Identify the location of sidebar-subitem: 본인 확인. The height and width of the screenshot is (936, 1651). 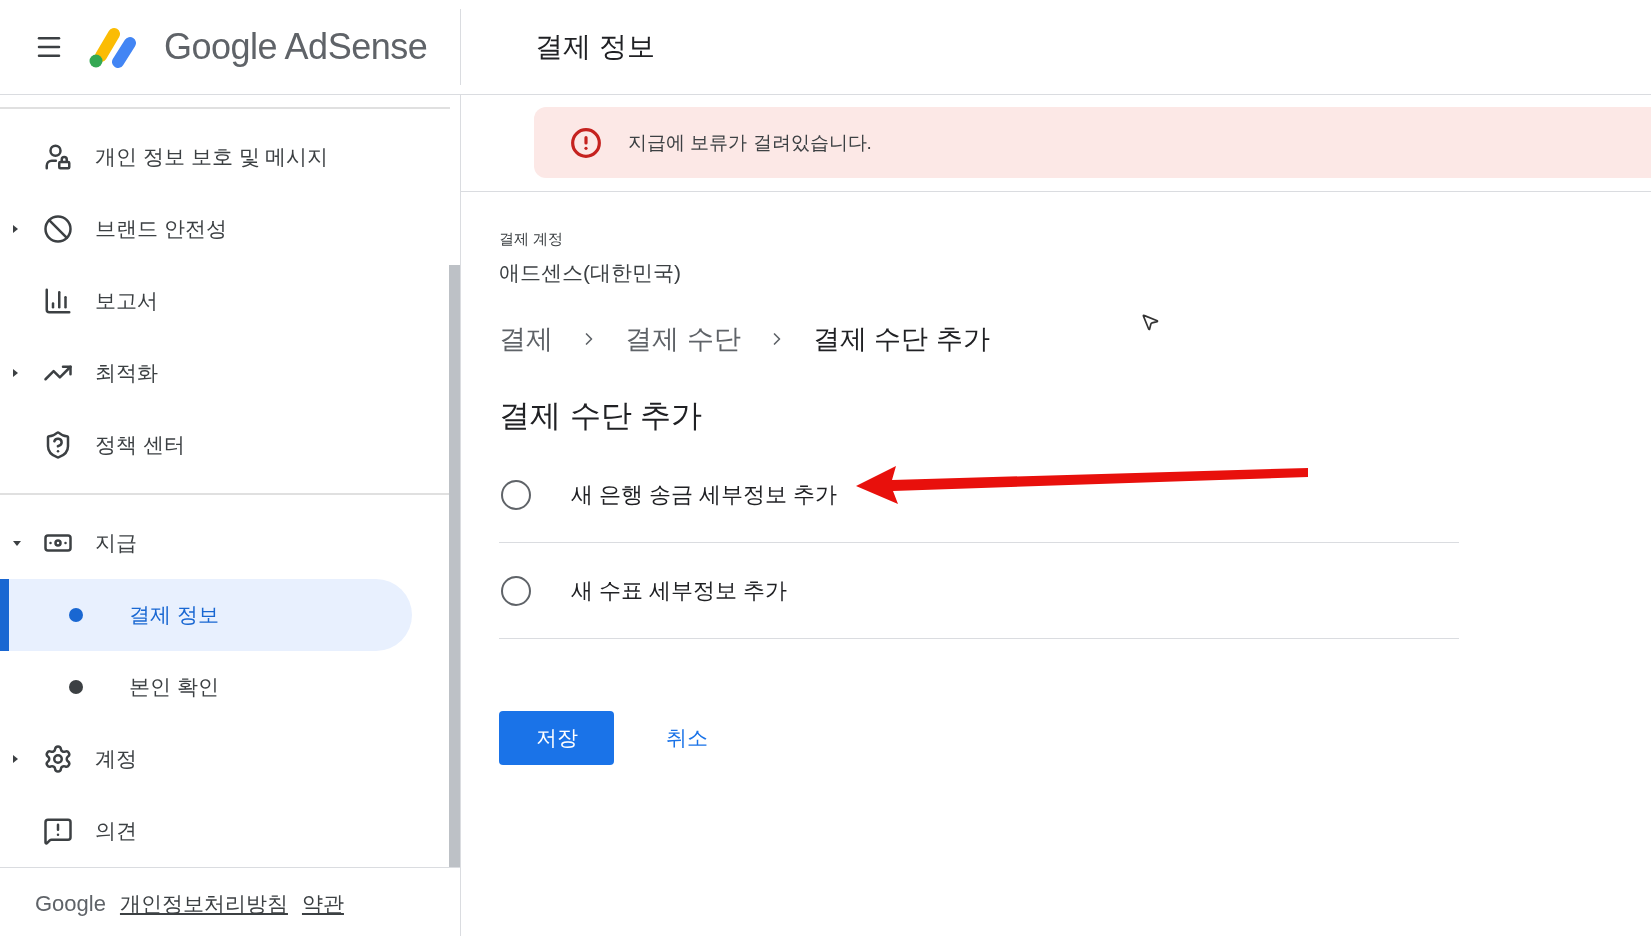
(206, 687).